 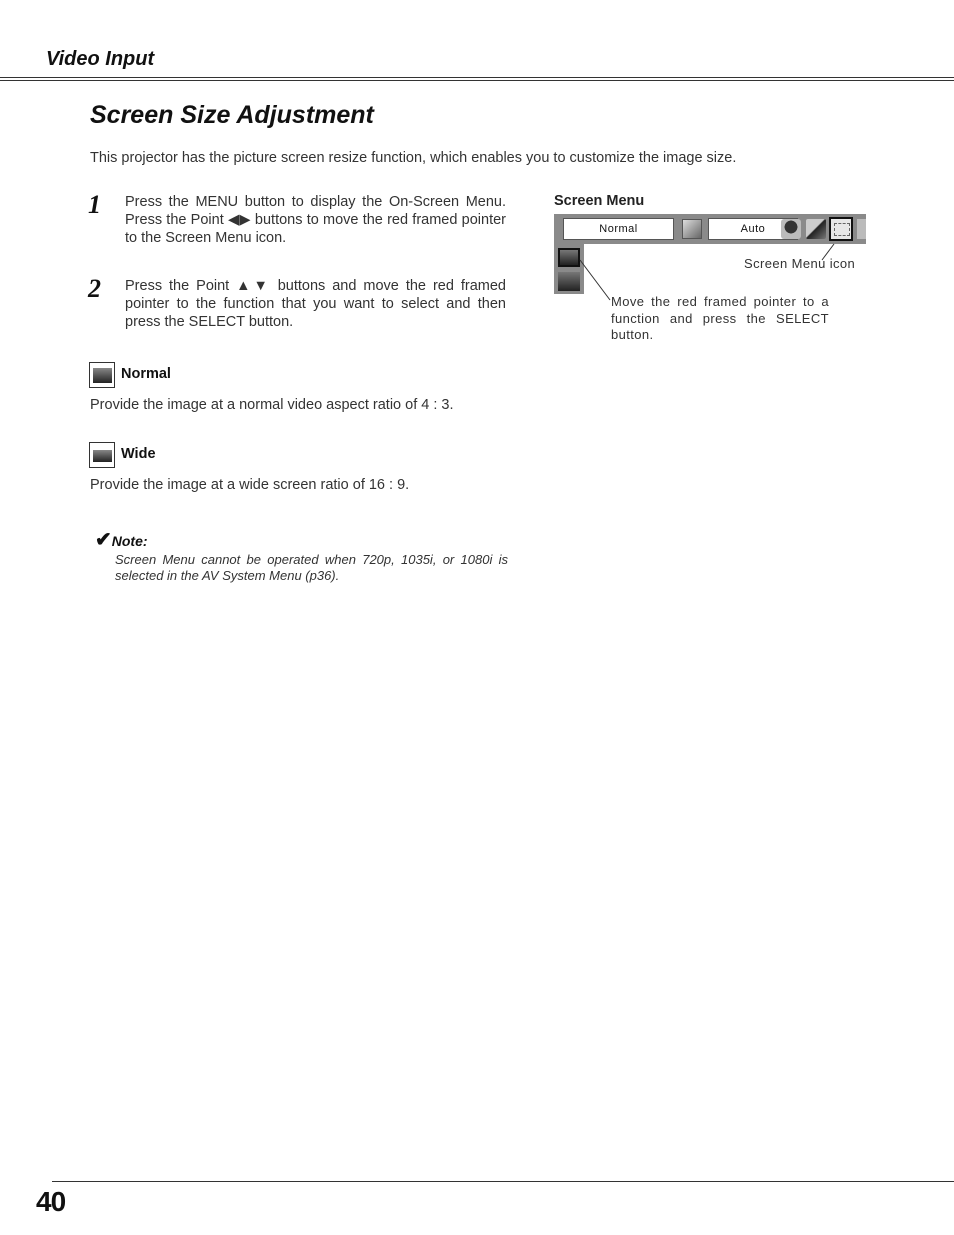 I want to click on wide-icon, so click(x=102, y=455).